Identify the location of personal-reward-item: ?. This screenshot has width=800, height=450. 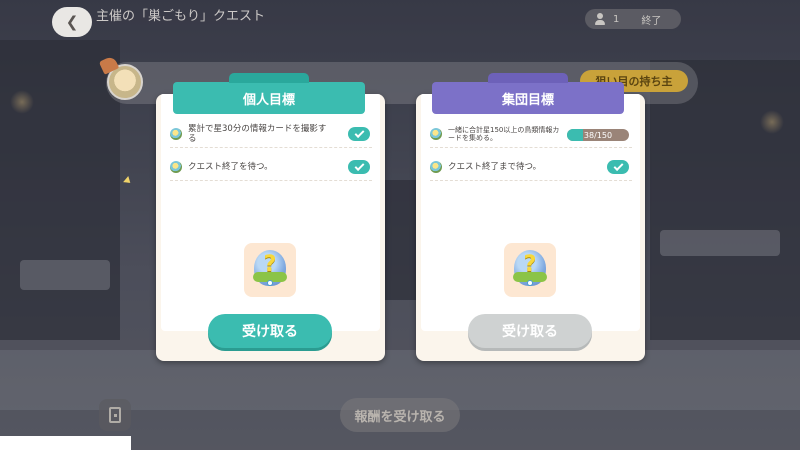
(270, 270).